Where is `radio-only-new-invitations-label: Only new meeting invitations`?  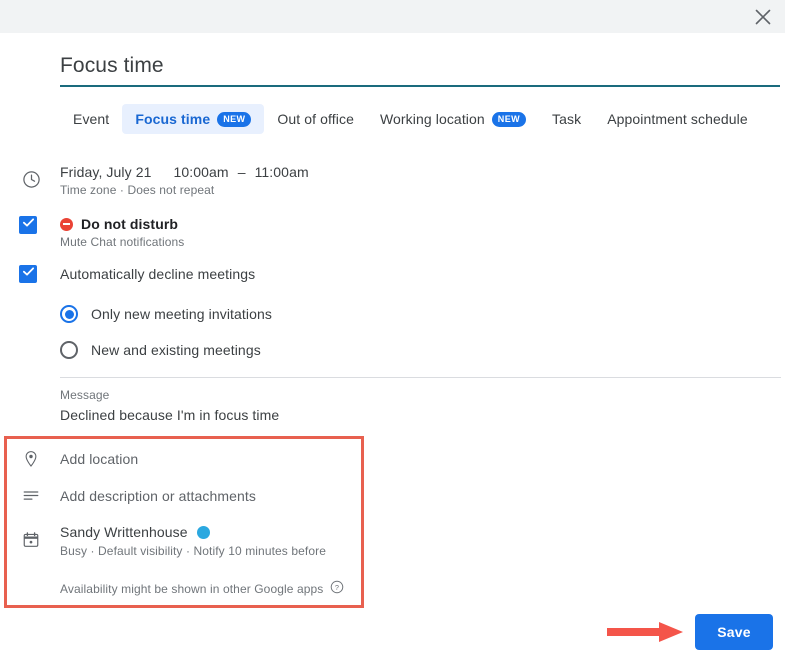 radio-only-new-invitations-label: Only new meeting invitations is located at coordinates (181, 314).